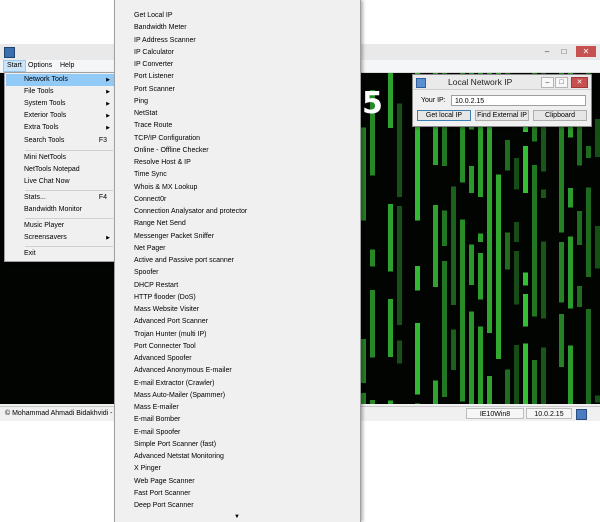  I want to click on menu-shortcut: F4, so click(102, 197).